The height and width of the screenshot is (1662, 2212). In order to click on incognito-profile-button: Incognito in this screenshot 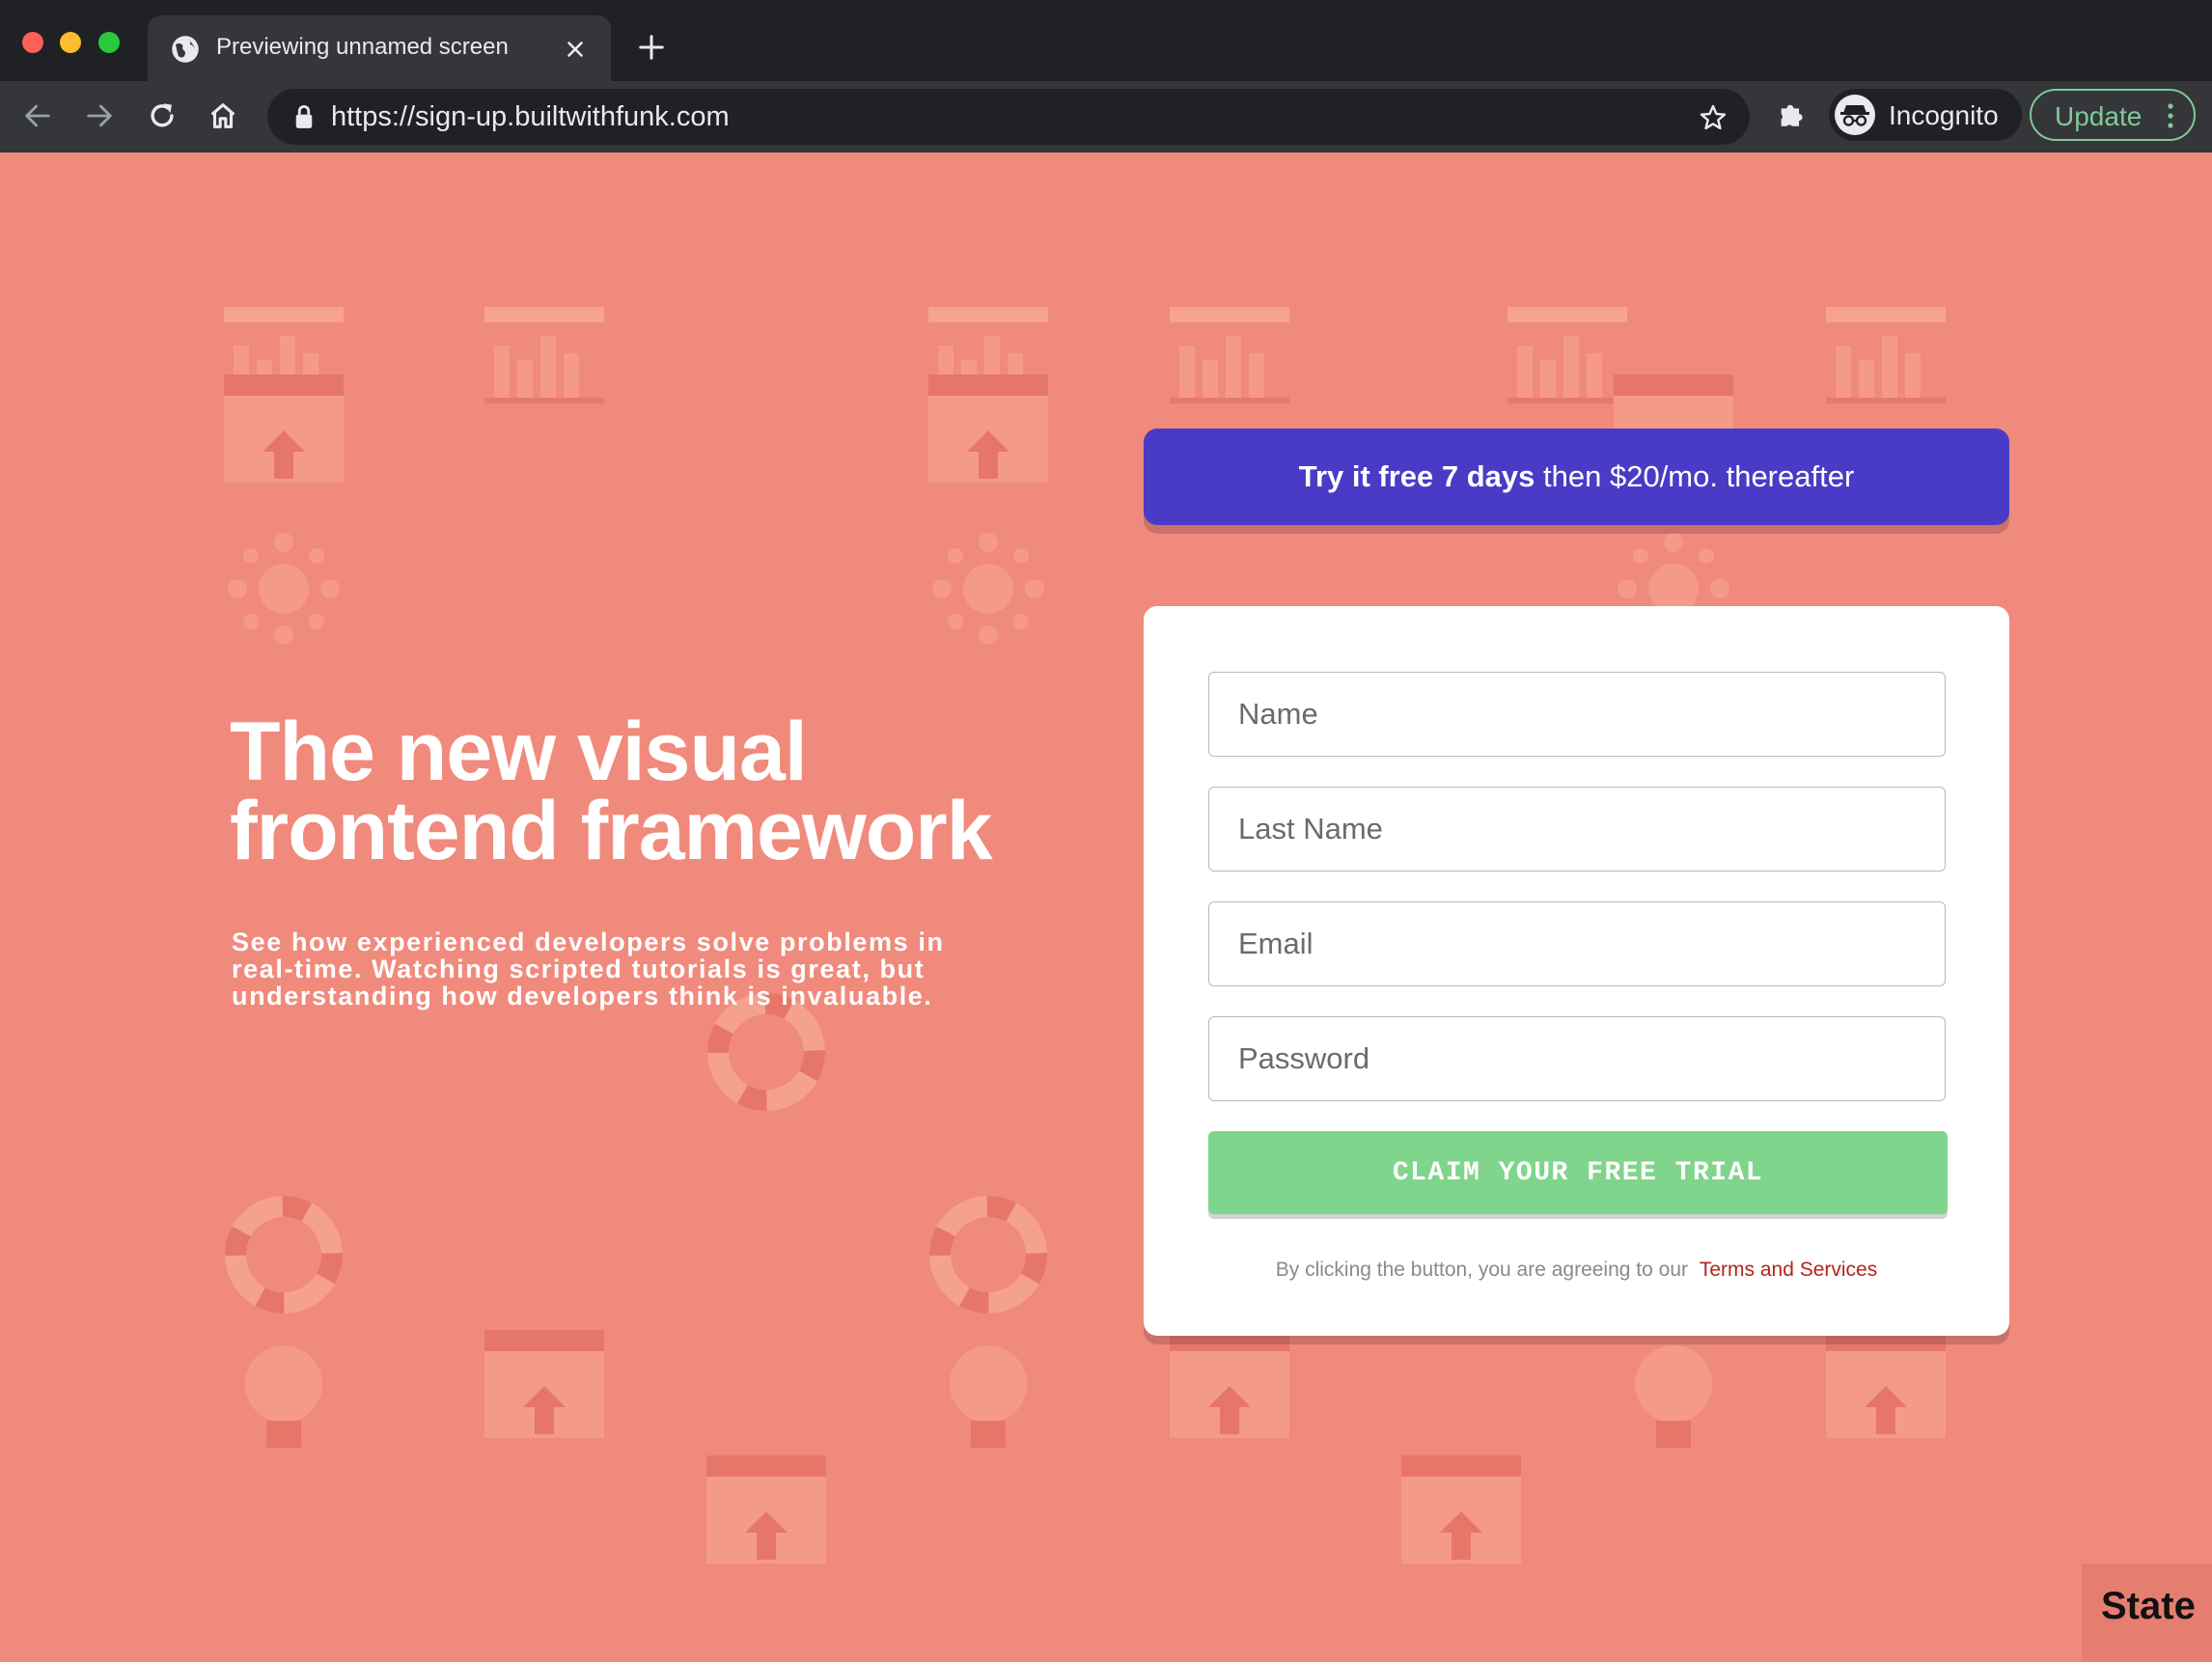, I will do `click(1925, 115)`.